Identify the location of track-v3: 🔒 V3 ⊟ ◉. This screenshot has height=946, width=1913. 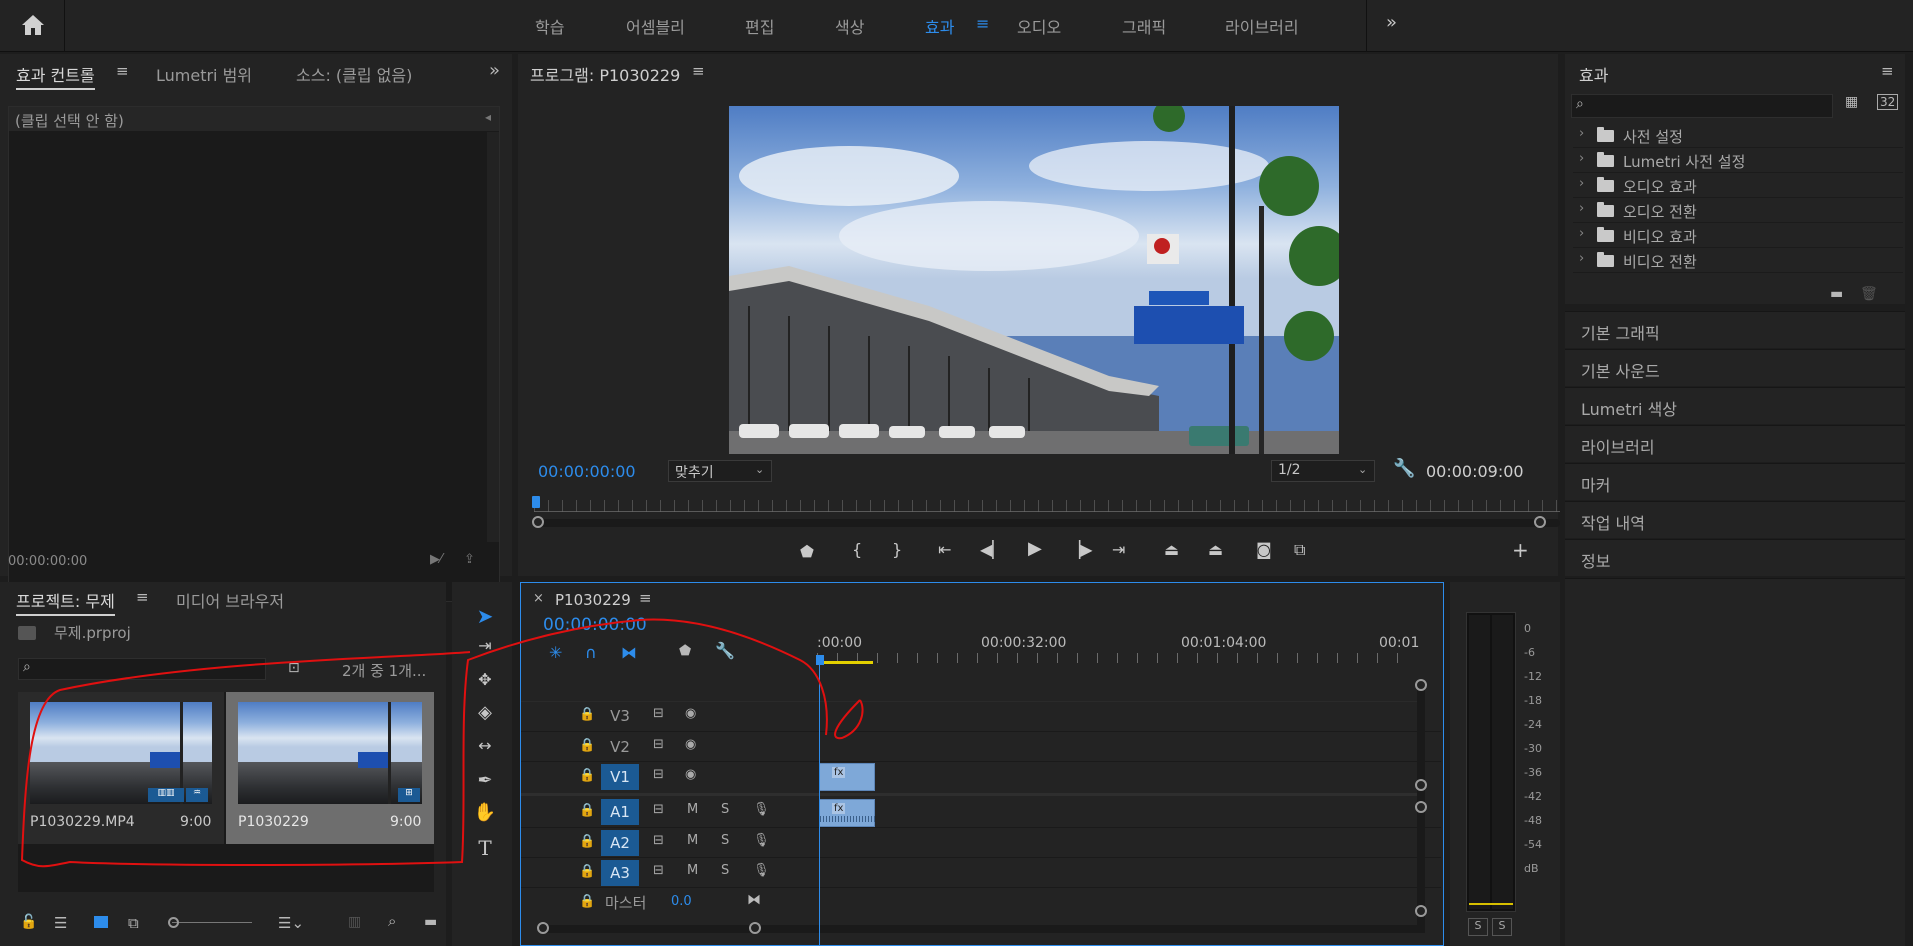
(981, 716).